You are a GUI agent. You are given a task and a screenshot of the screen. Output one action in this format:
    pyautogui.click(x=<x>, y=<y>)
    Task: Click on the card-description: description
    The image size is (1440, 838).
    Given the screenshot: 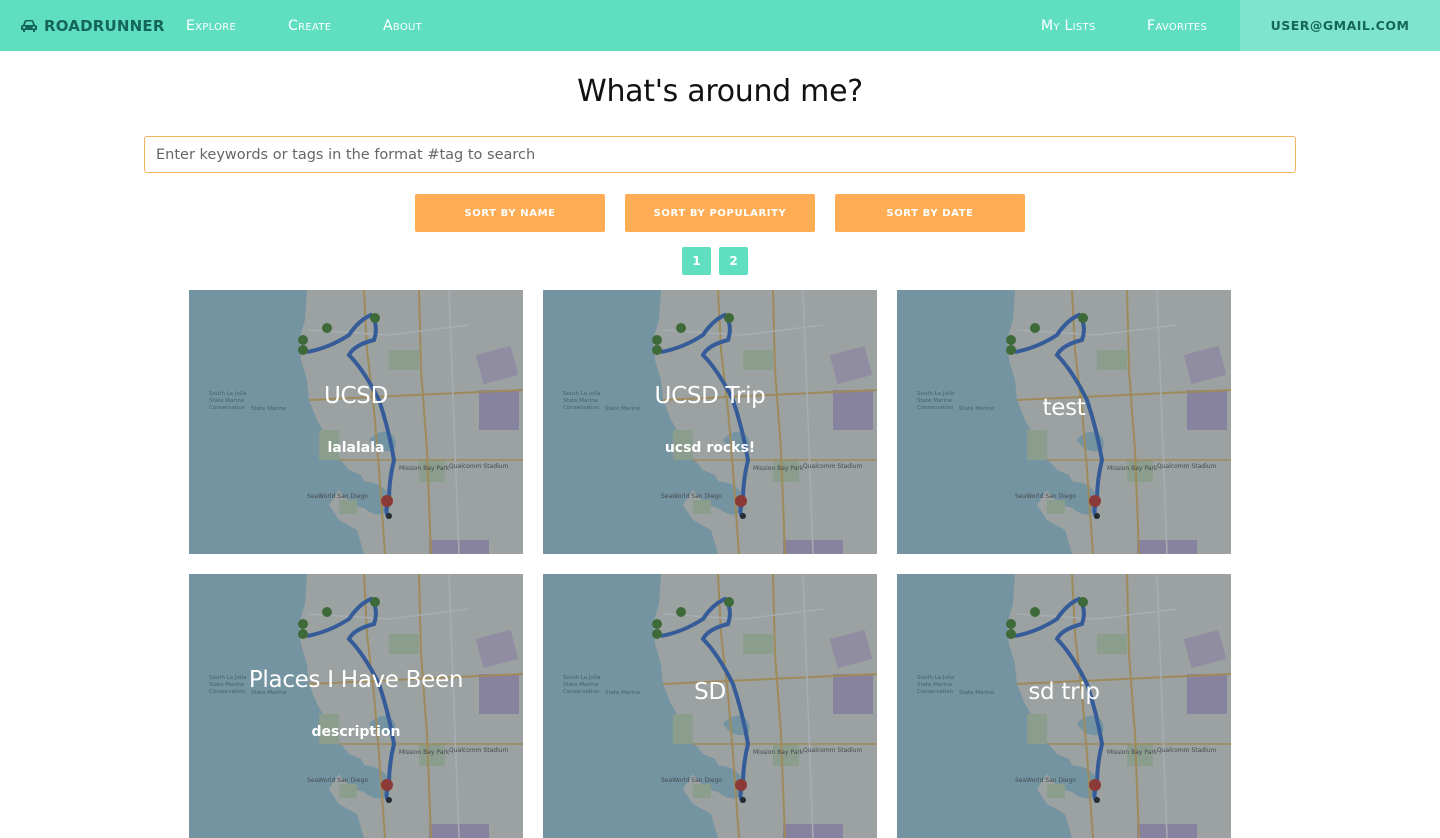 What is the action you would take?
    pyautogui.click(x=356, y=732)
    